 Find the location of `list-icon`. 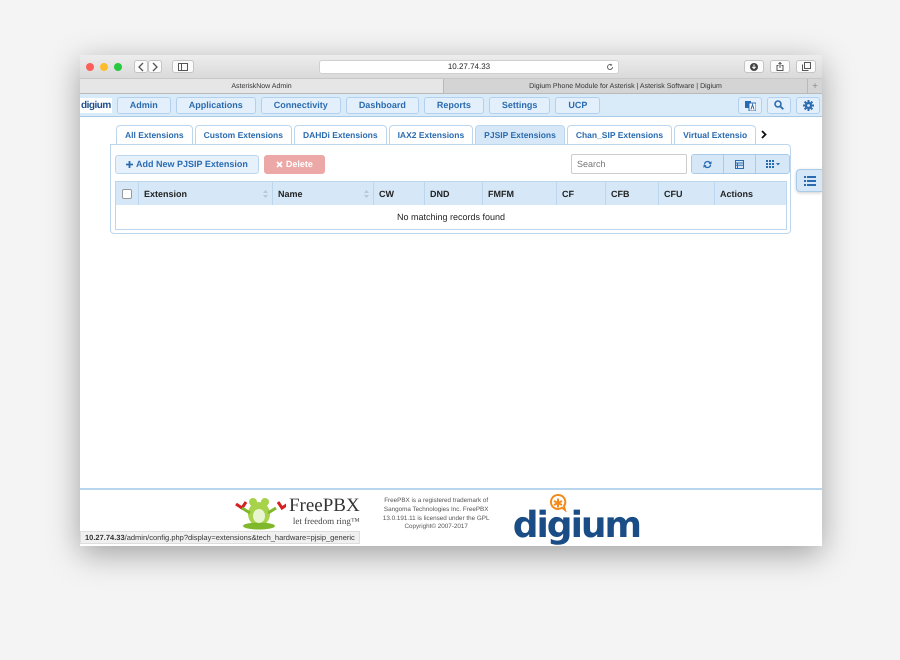

list-icon is located at coordinates (810, 181).